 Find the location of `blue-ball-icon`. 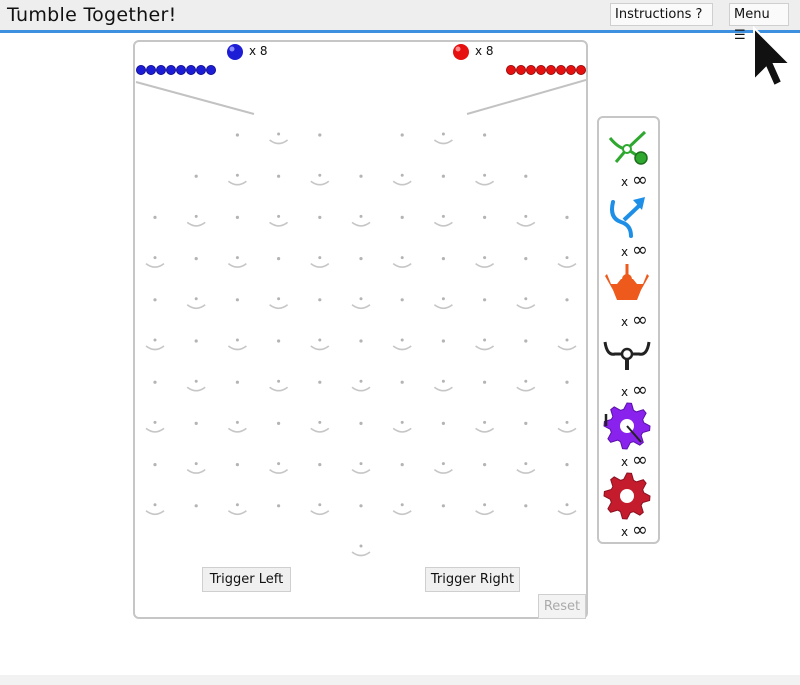

blue-ball-icon is located at coordinates (235, 52).